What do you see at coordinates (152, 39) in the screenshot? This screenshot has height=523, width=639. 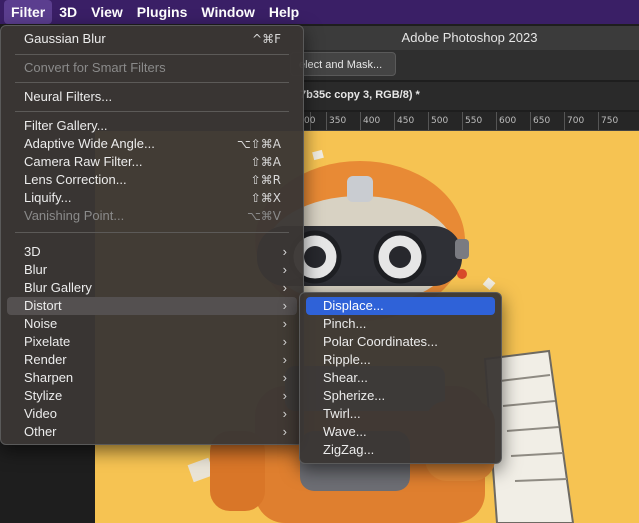 I see `menu-item-gaussian-blur: Gaussian Blur ^⌘F` at bounding box center [152, 39].